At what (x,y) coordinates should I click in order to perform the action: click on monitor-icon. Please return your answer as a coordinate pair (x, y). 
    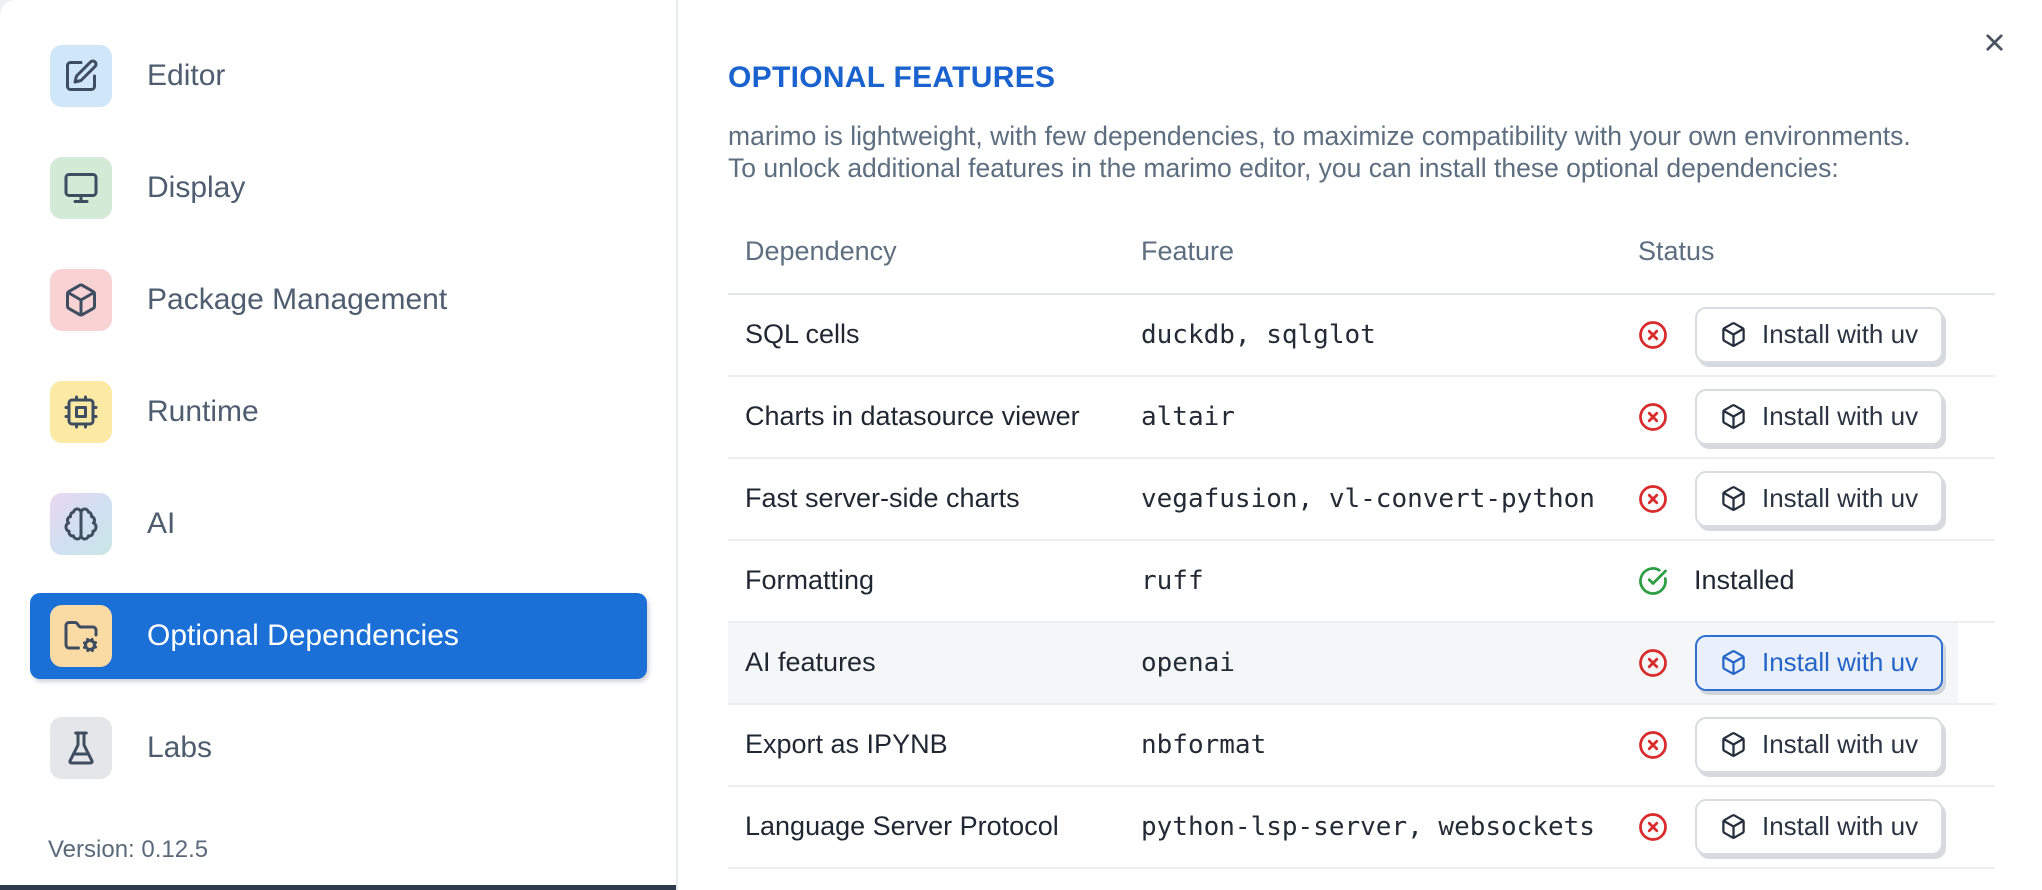
    Looking at the image, I should click on (81, 188).